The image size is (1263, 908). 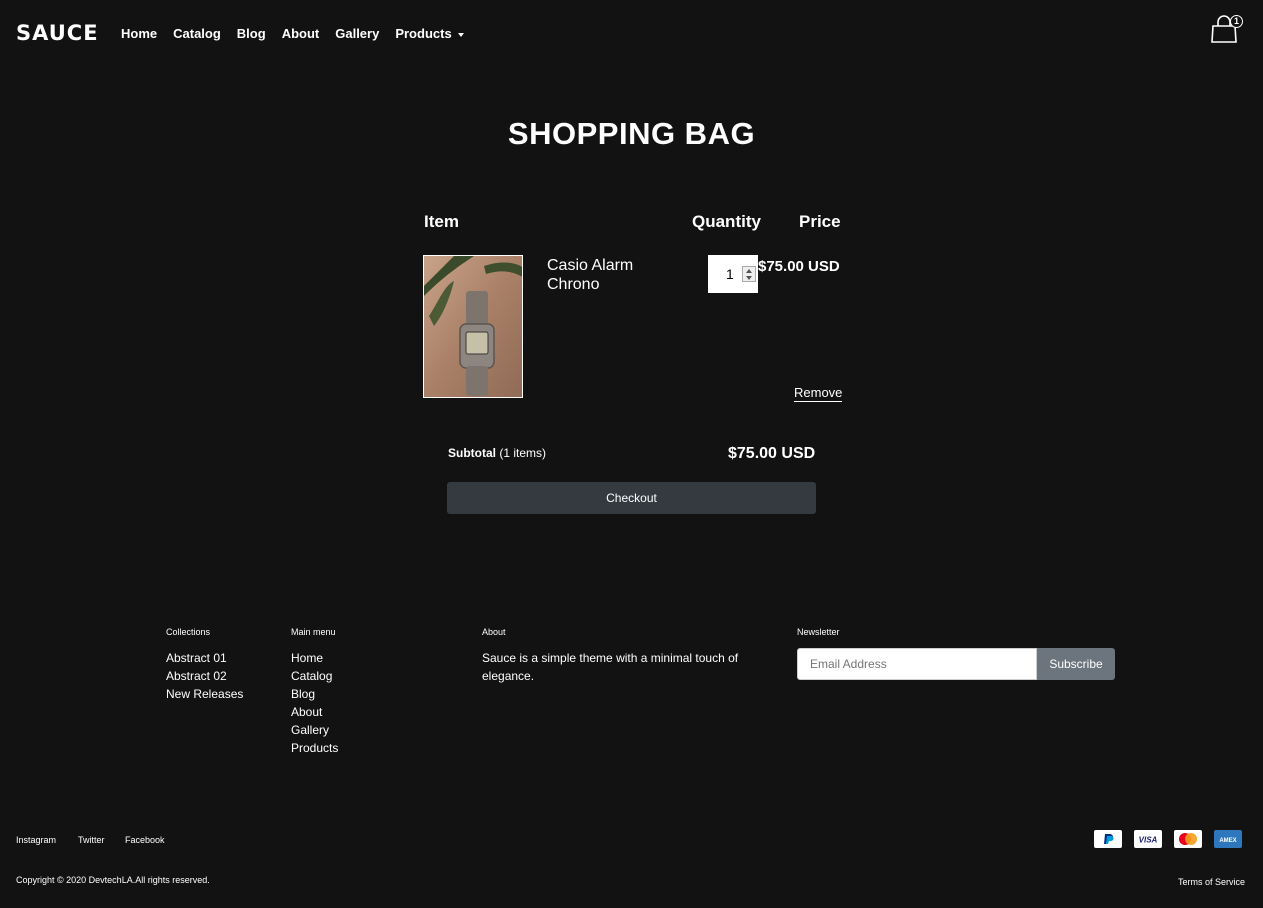 I want to click on nav-about: About, so click(x=301, y=33).